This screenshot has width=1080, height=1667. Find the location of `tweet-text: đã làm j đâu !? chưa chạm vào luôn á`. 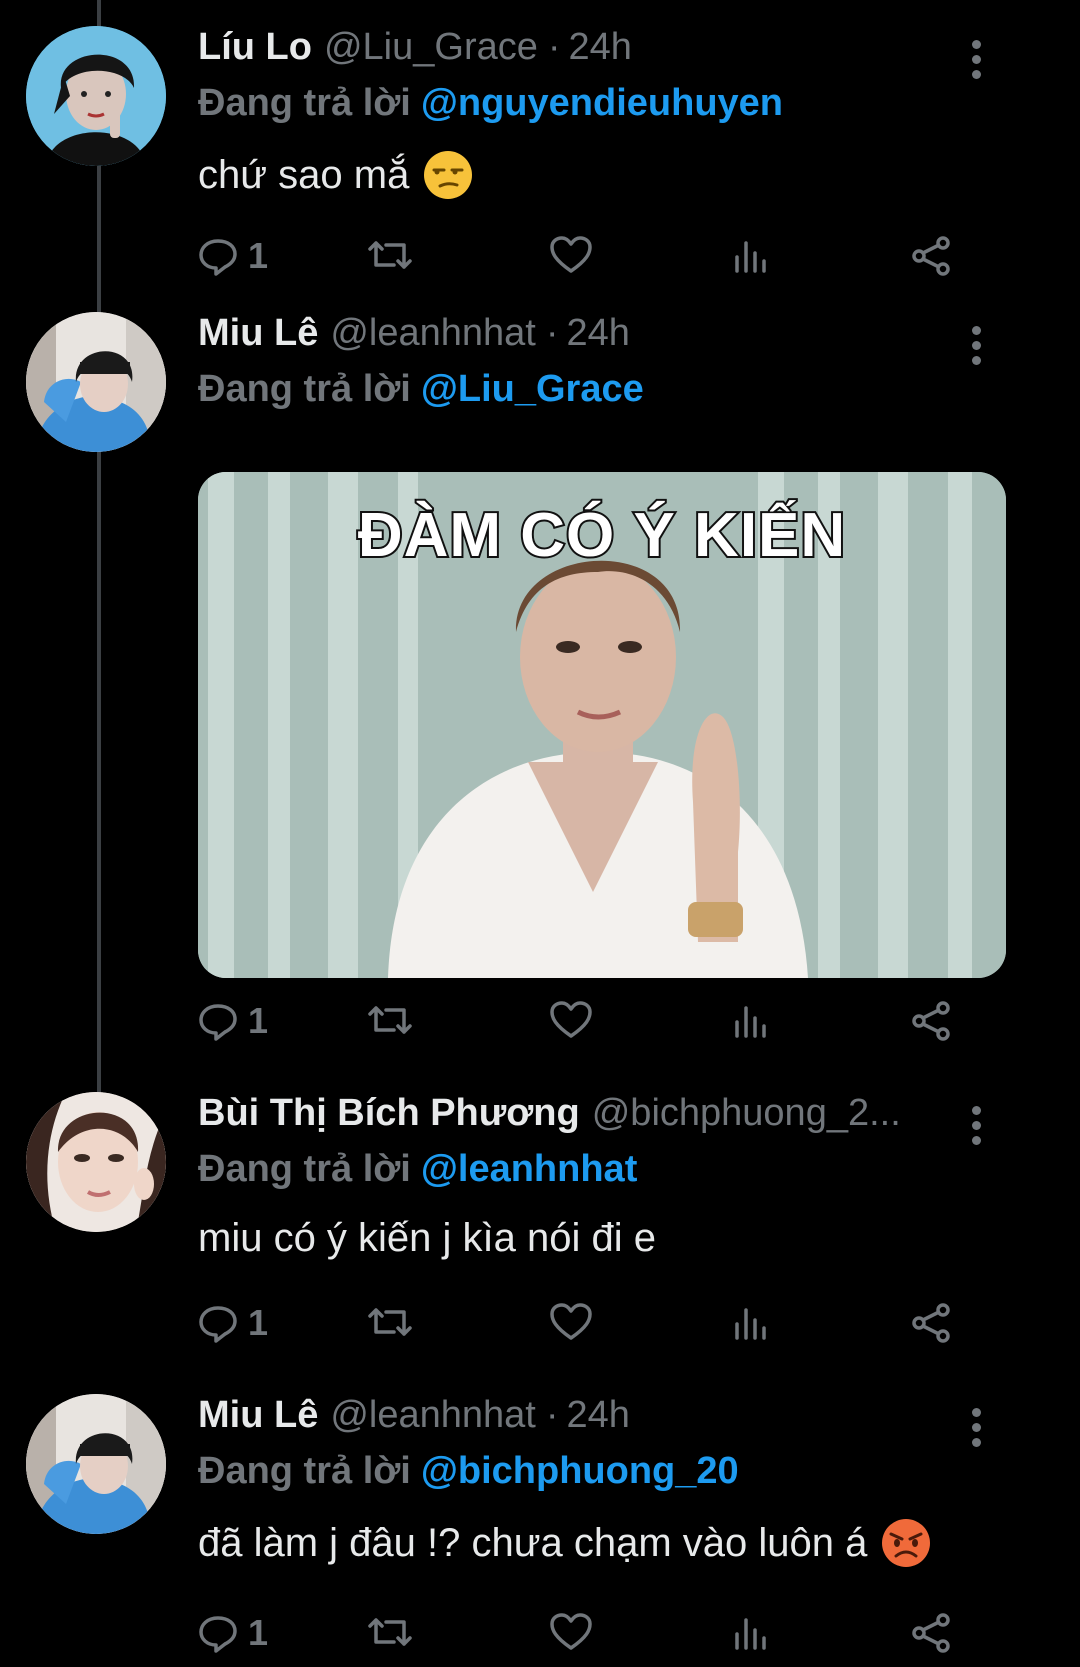

tweet-text: đã làm j đâu !? chưa chạm vào luôn á is located at coordinates (604, 1543).